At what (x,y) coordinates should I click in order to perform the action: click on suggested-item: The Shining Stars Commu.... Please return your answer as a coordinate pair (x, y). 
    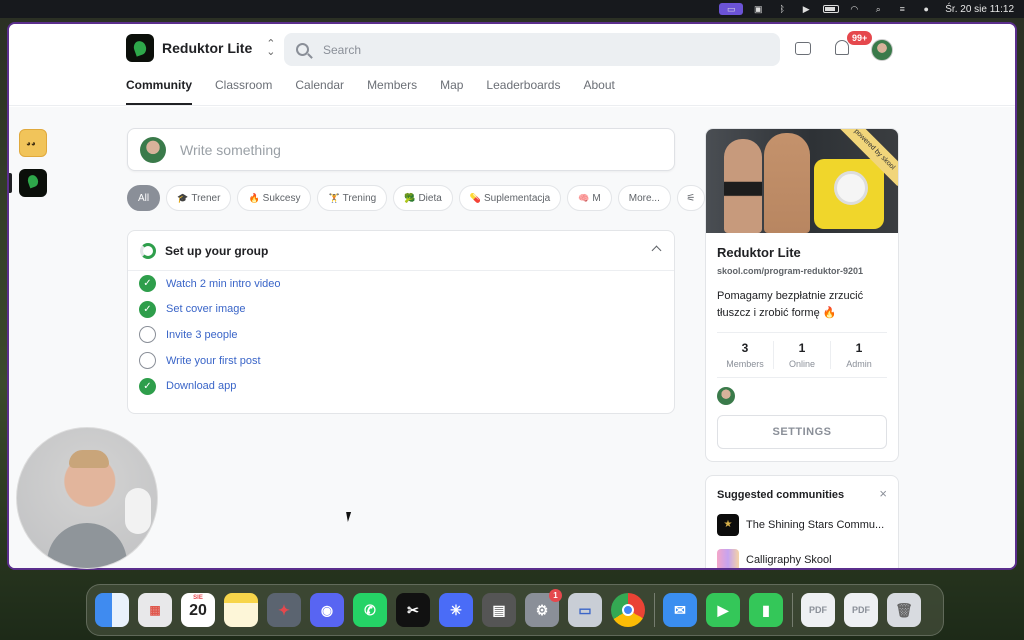
    Looking at the image, I should click on (802, 525).